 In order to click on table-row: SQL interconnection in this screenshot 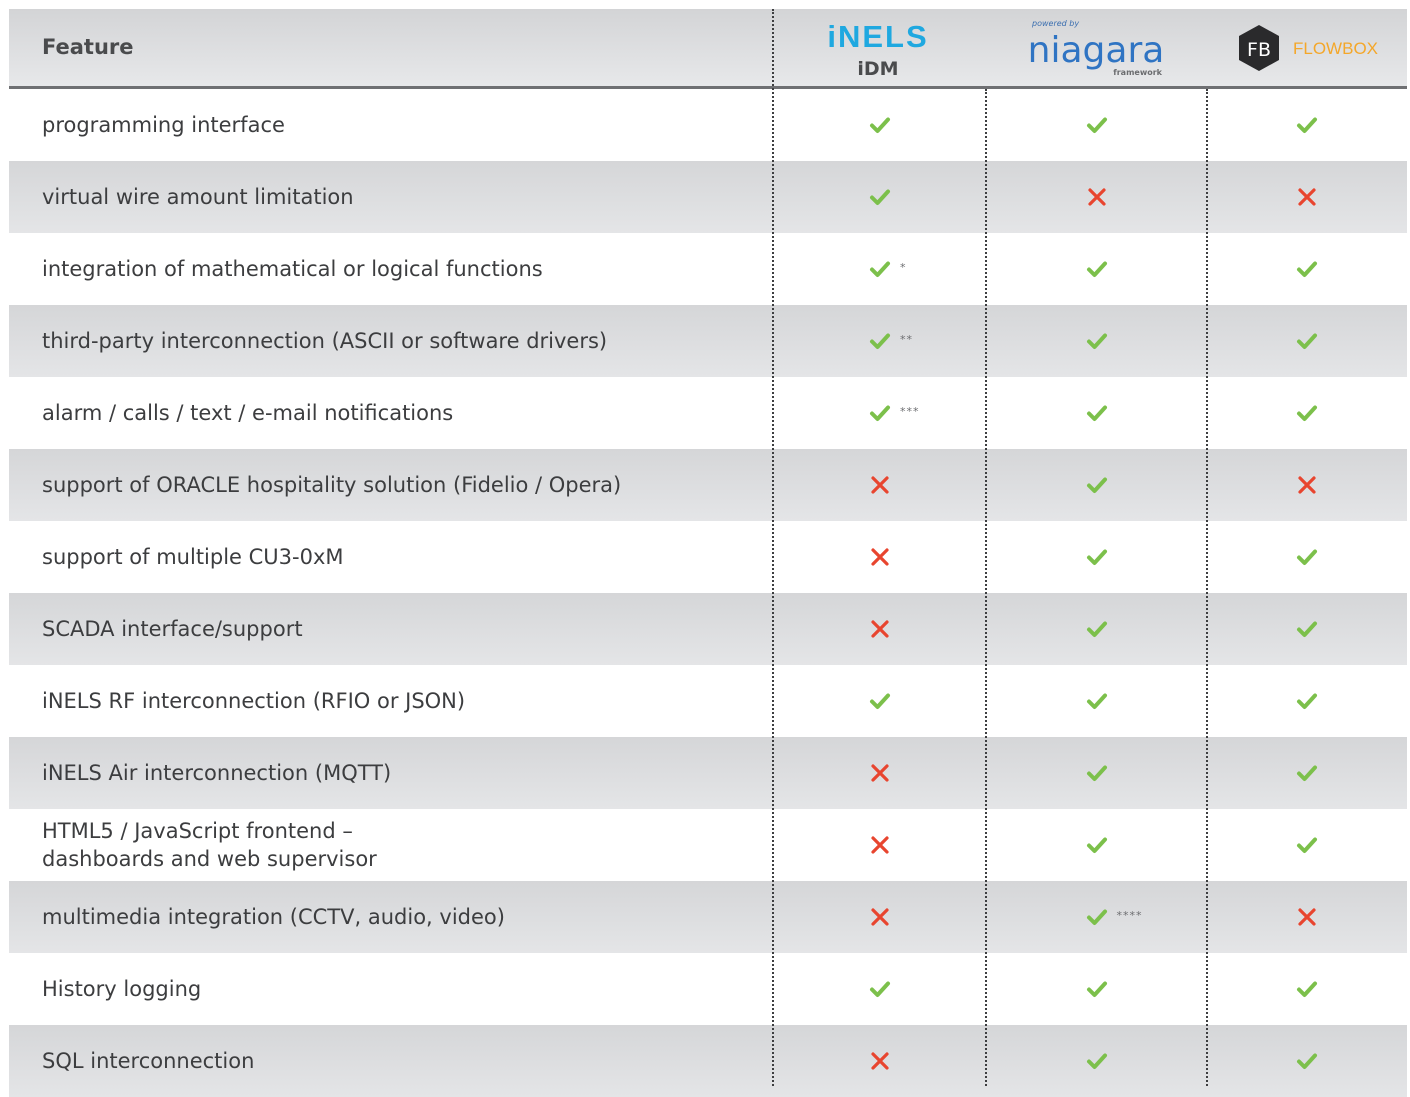, I will do `click(708, 1061)`.